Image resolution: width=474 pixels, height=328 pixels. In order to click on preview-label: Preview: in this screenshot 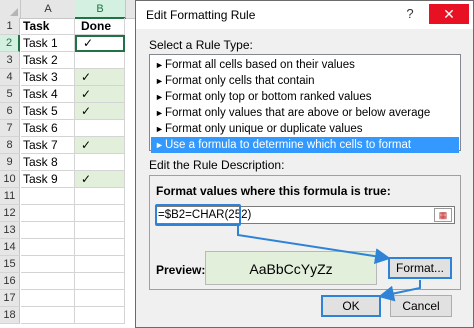, I will do `click(181, 270)`.